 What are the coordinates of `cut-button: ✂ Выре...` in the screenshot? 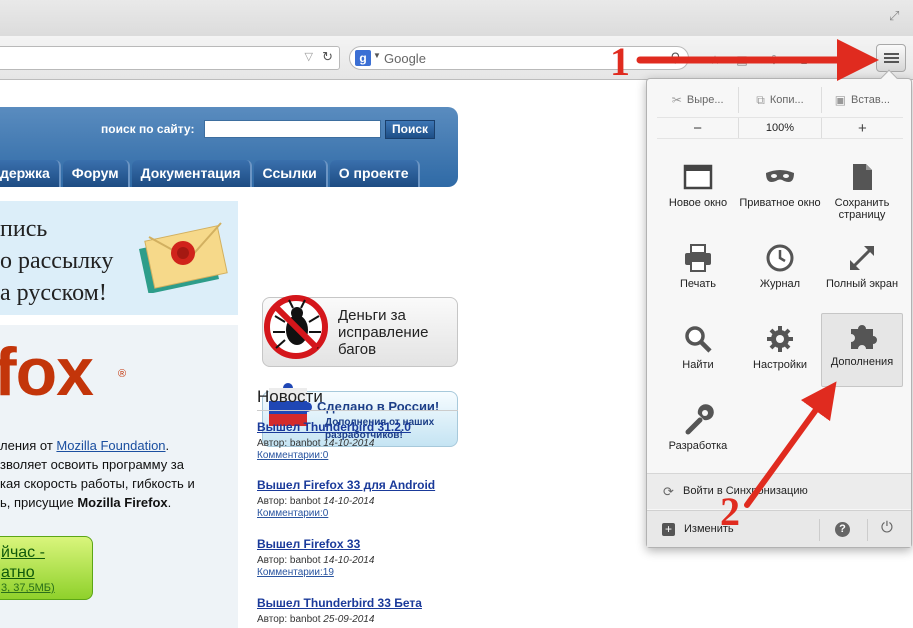 It's located at (698, 100).